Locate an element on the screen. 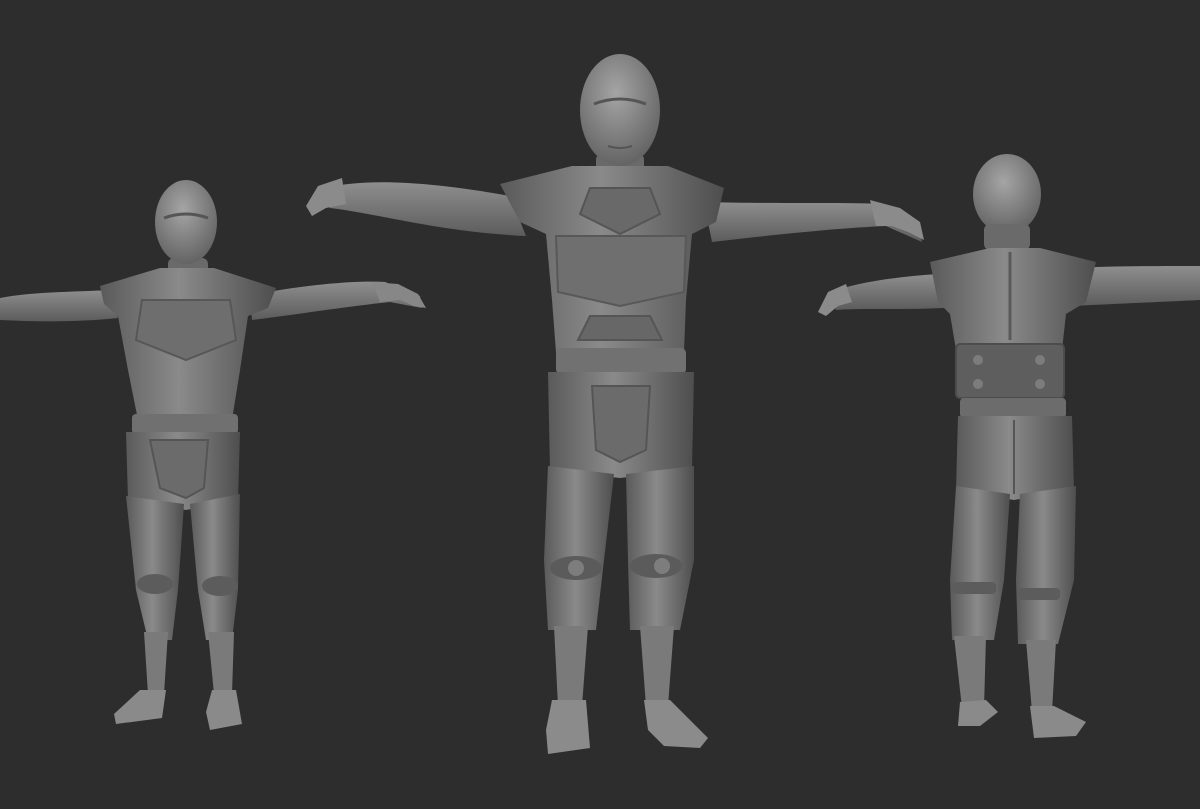  left-figure-right-foot is located at coordinates (140, 707).